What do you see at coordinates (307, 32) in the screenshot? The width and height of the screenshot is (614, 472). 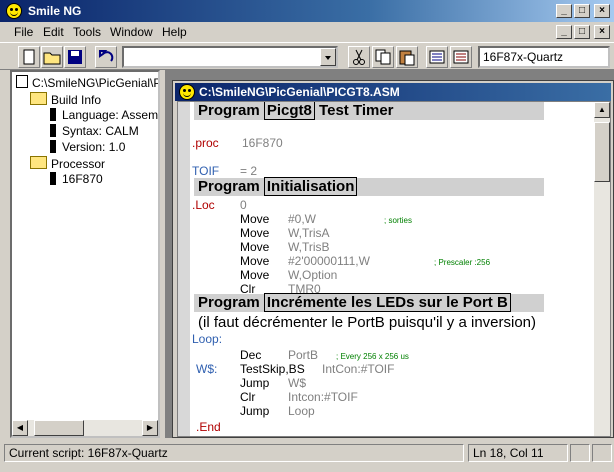 I see `menu-bar: File Edit Tools Window Help _ □ ×` at bounding box center [307, 32].